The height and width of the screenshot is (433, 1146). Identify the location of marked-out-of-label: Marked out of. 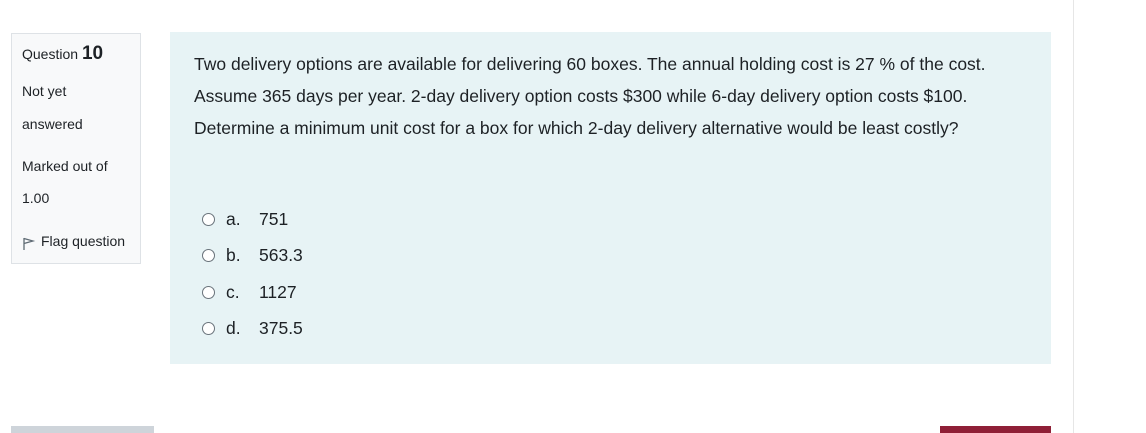
(65, 166).